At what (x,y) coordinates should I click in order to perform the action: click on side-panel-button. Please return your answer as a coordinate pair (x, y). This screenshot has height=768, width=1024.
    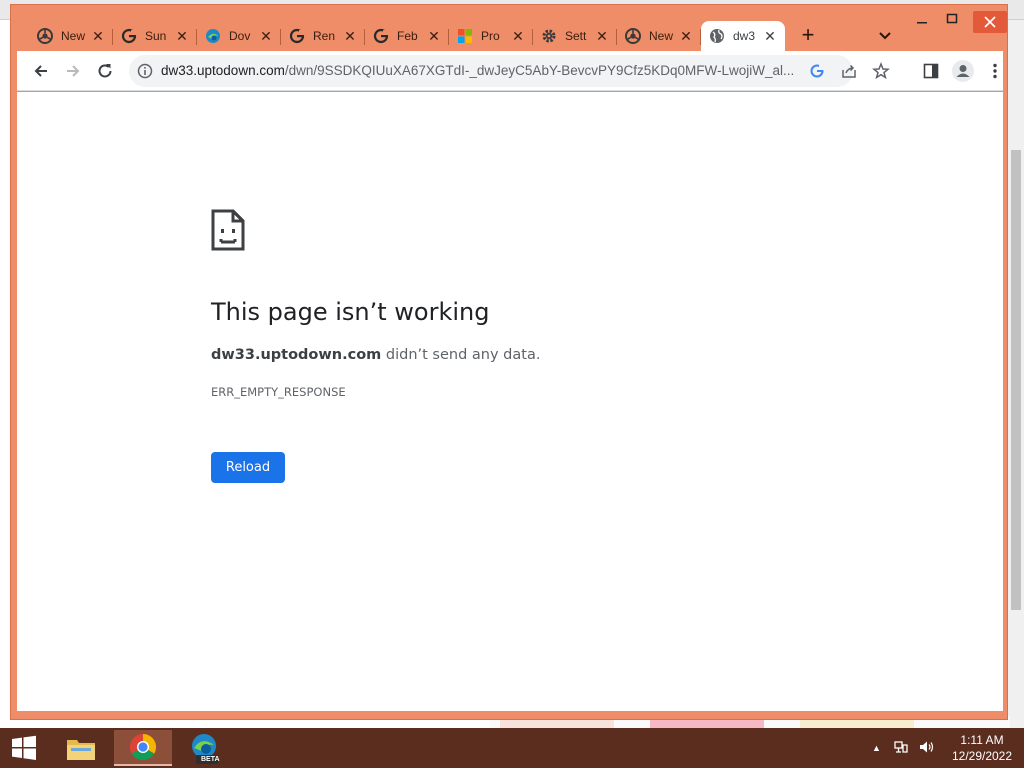
    Looking at the image, I should click on (931, 71).